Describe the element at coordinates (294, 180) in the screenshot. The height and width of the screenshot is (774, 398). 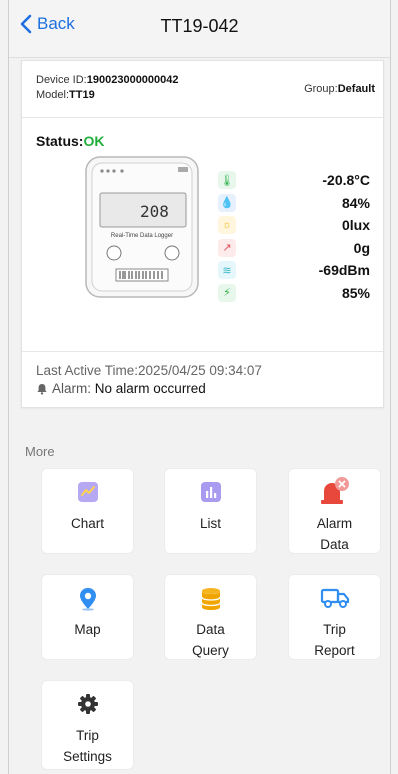
I see `metric-temperature: 🌡 -20.8°C` at that location.